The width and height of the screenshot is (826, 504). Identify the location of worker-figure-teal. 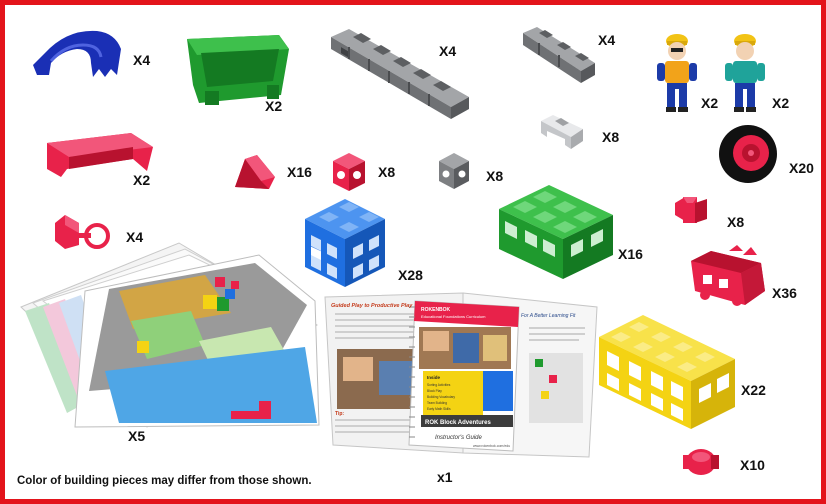
(745, 73).